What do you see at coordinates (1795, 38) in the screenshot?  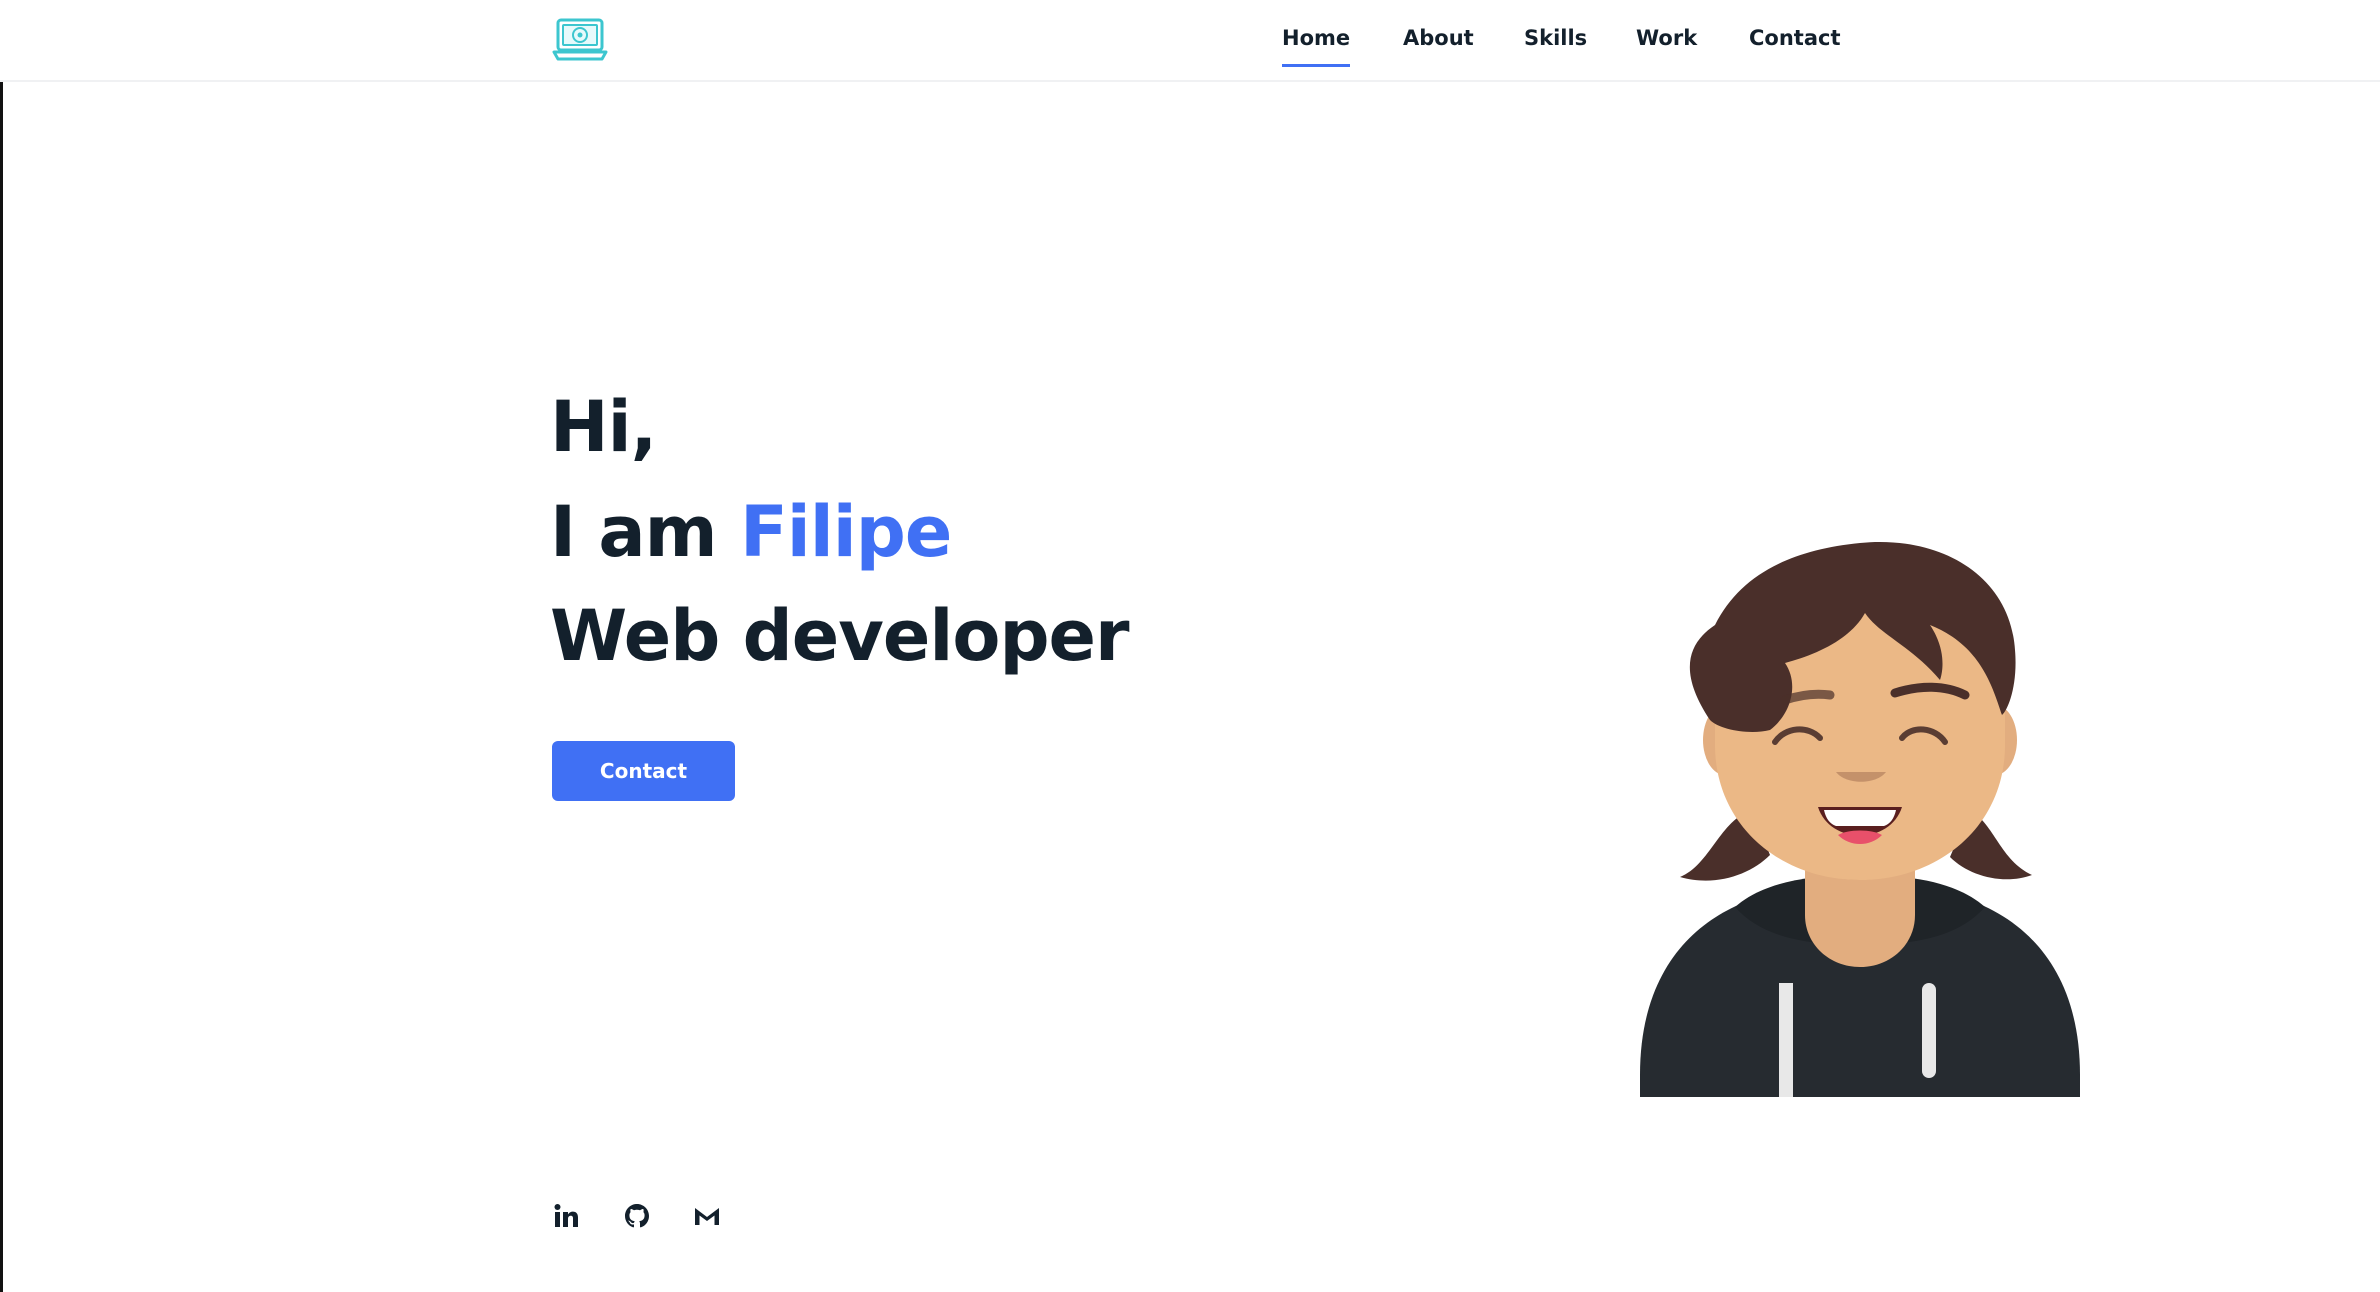 I see `nav-contact: Contact` at bounding box center [1795, 38].